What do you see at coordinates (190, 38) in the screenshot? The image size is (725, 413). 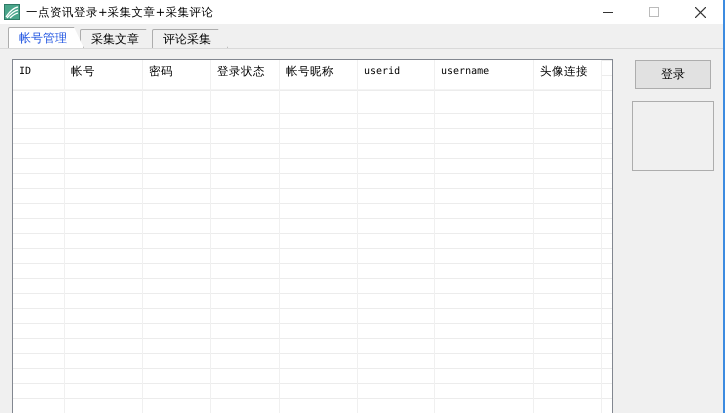 I see `tab: 评论采集` at bounding box center [190, 38].